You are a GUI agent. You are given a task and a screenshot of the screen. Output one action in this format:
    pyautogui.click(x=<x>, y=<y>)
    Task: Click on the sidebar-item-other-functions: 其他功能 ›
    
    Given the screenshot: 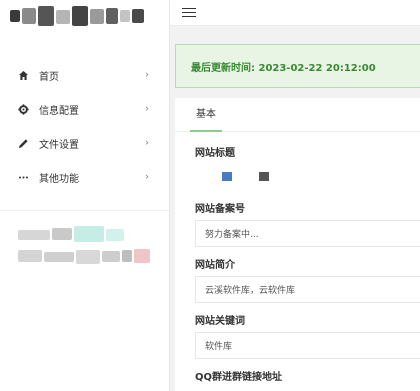 What is the action you would take?
    pyautogui.click(x=84, y=177)
    